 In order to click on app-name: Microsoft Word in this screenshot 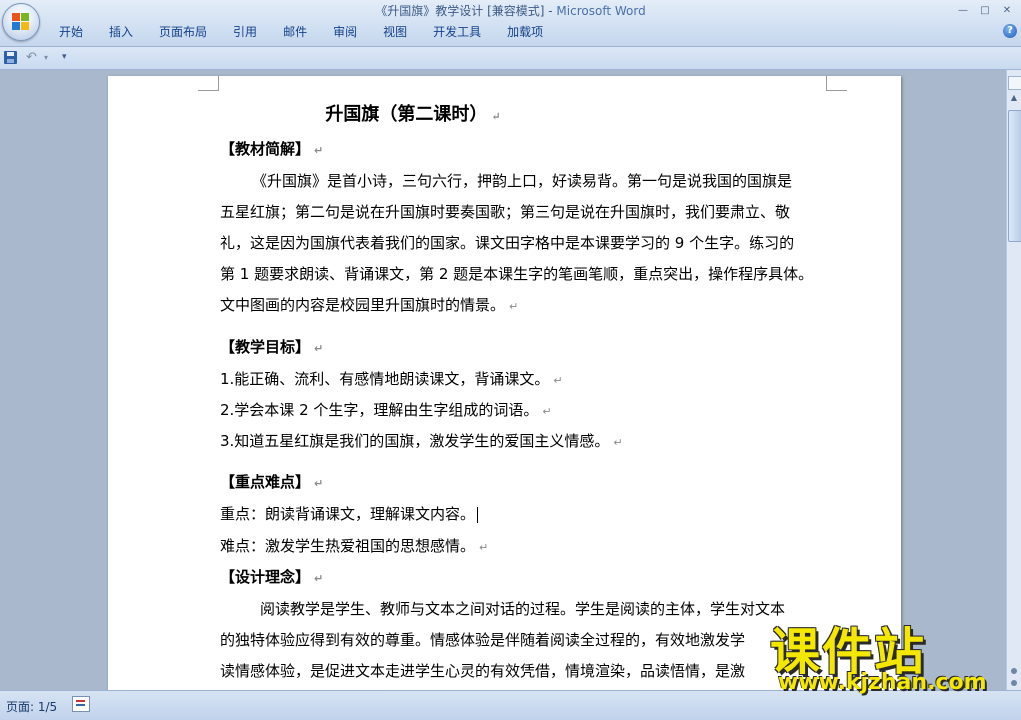, I will do `click(601, 11)`.